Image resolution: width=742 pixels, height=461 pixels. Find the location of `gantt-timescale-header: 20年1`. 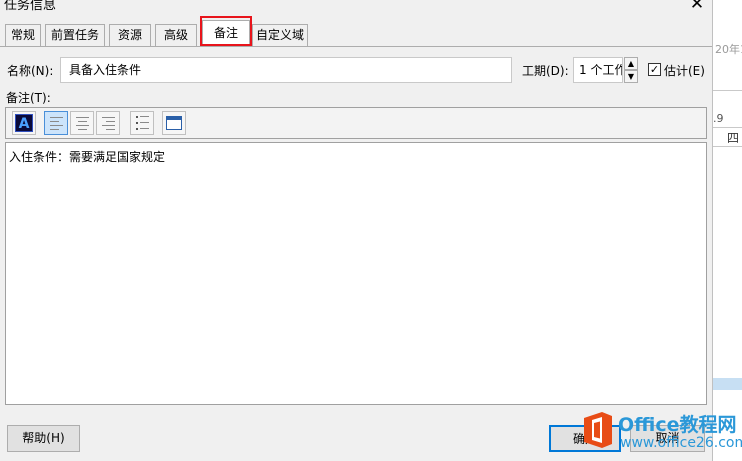

gantt-timescale-header: 20年1 is located at coordinates (728, 49).